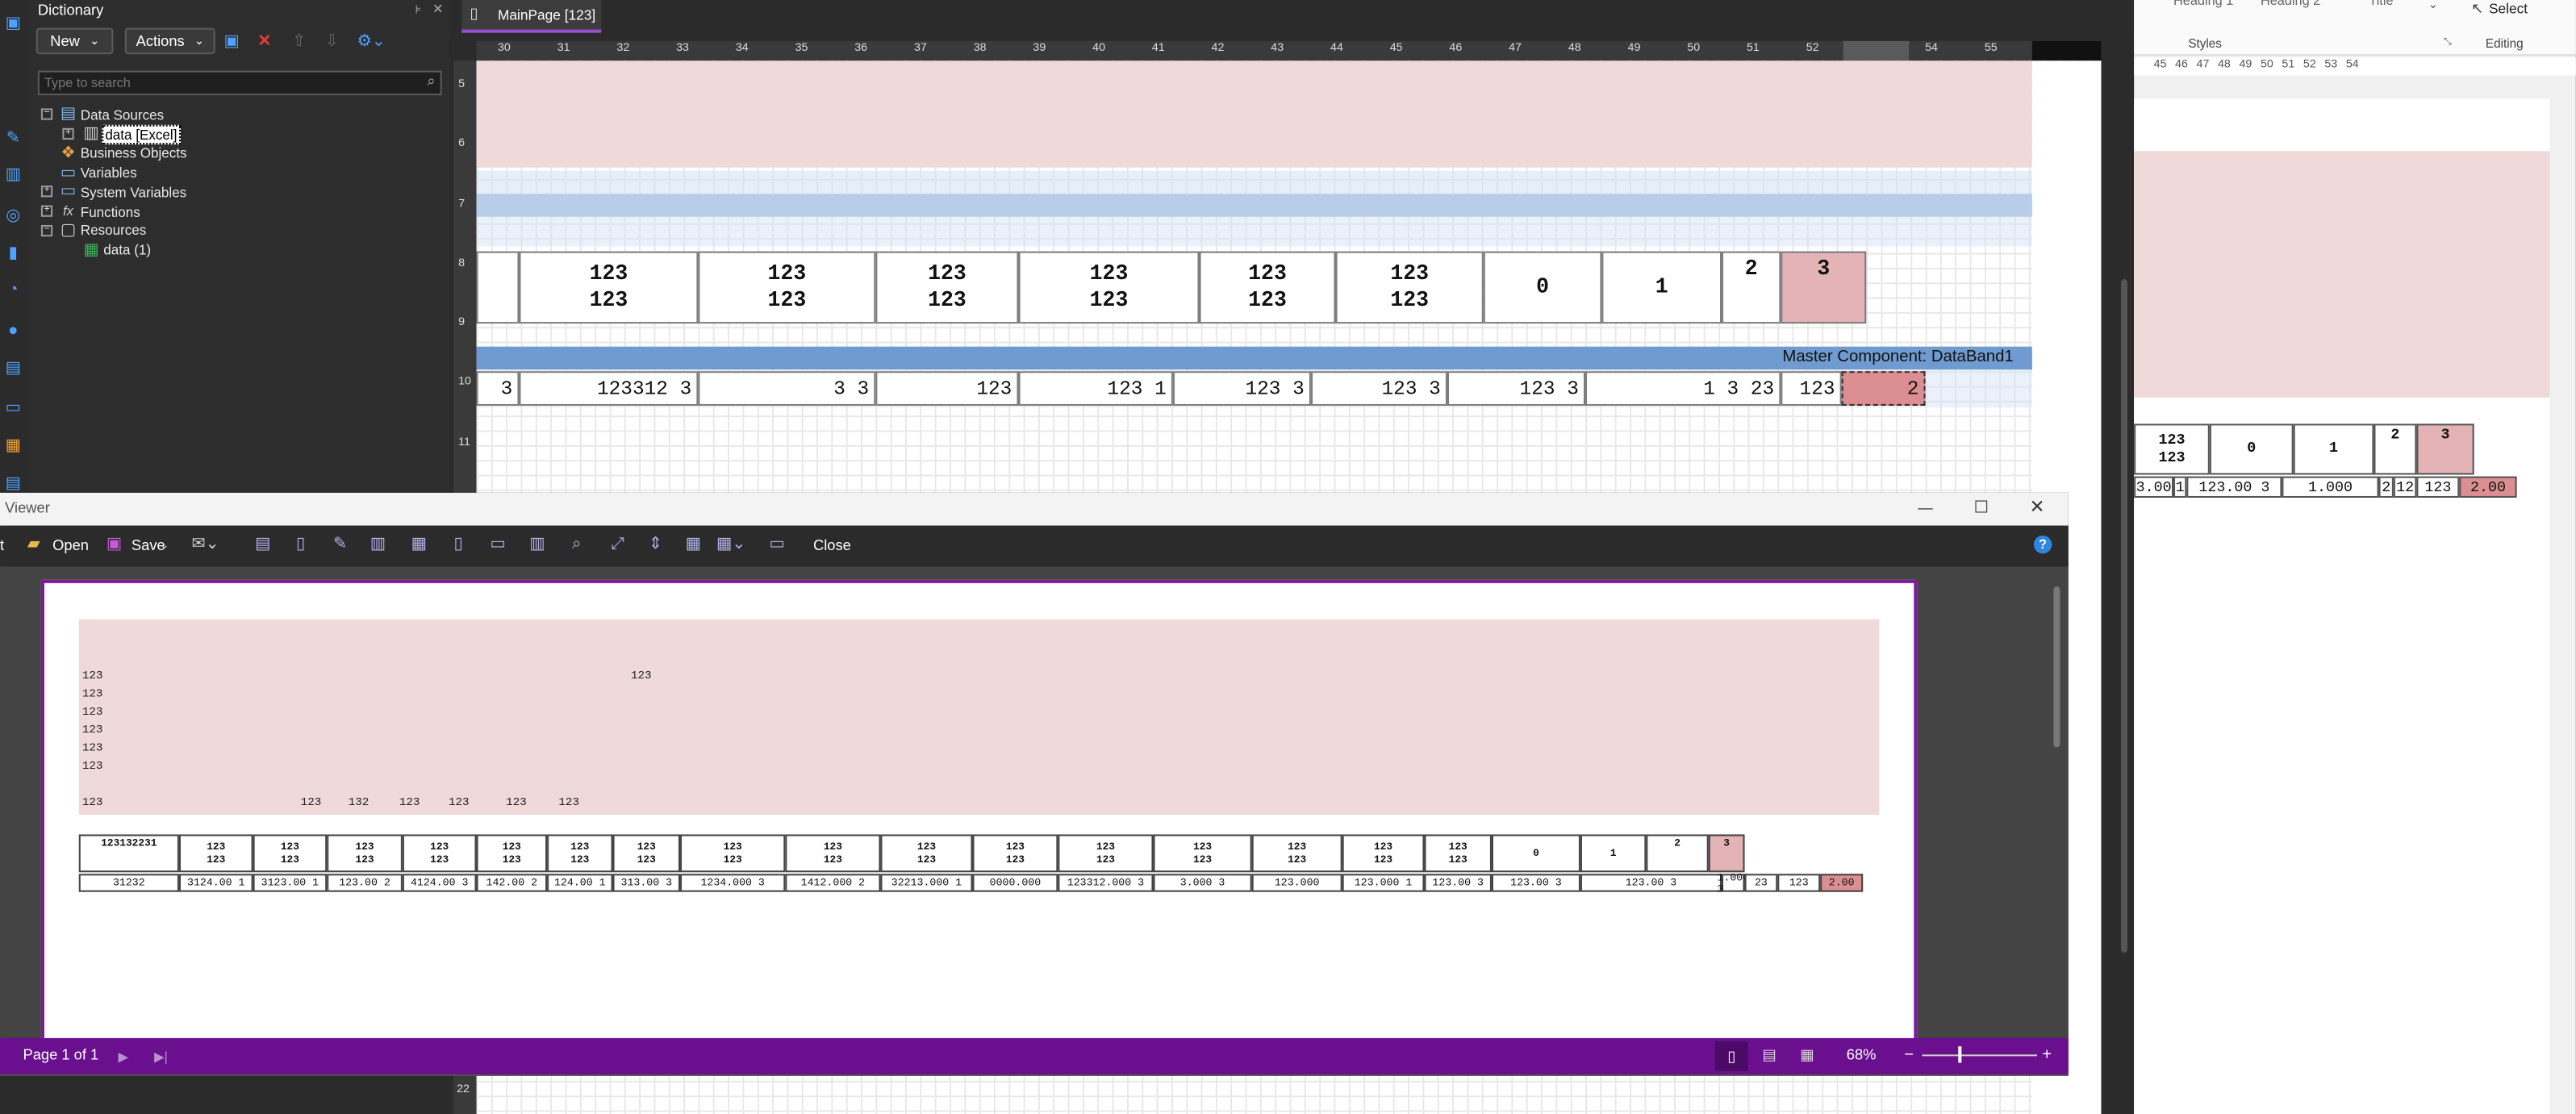 This screenshot has height=1114, width=2576. What do you see at coordinates (1095, 388) in the screenshot?
I see `data-cell: 123 1` at bounding box center [1095, 388].